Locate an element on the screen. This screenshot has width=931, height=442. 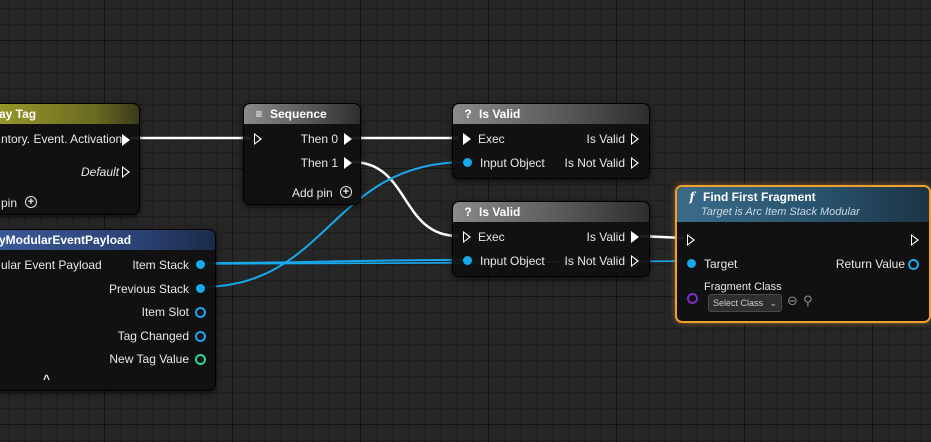
new-tag-value-label: New Tag Value is located at coordinates (149, 359).